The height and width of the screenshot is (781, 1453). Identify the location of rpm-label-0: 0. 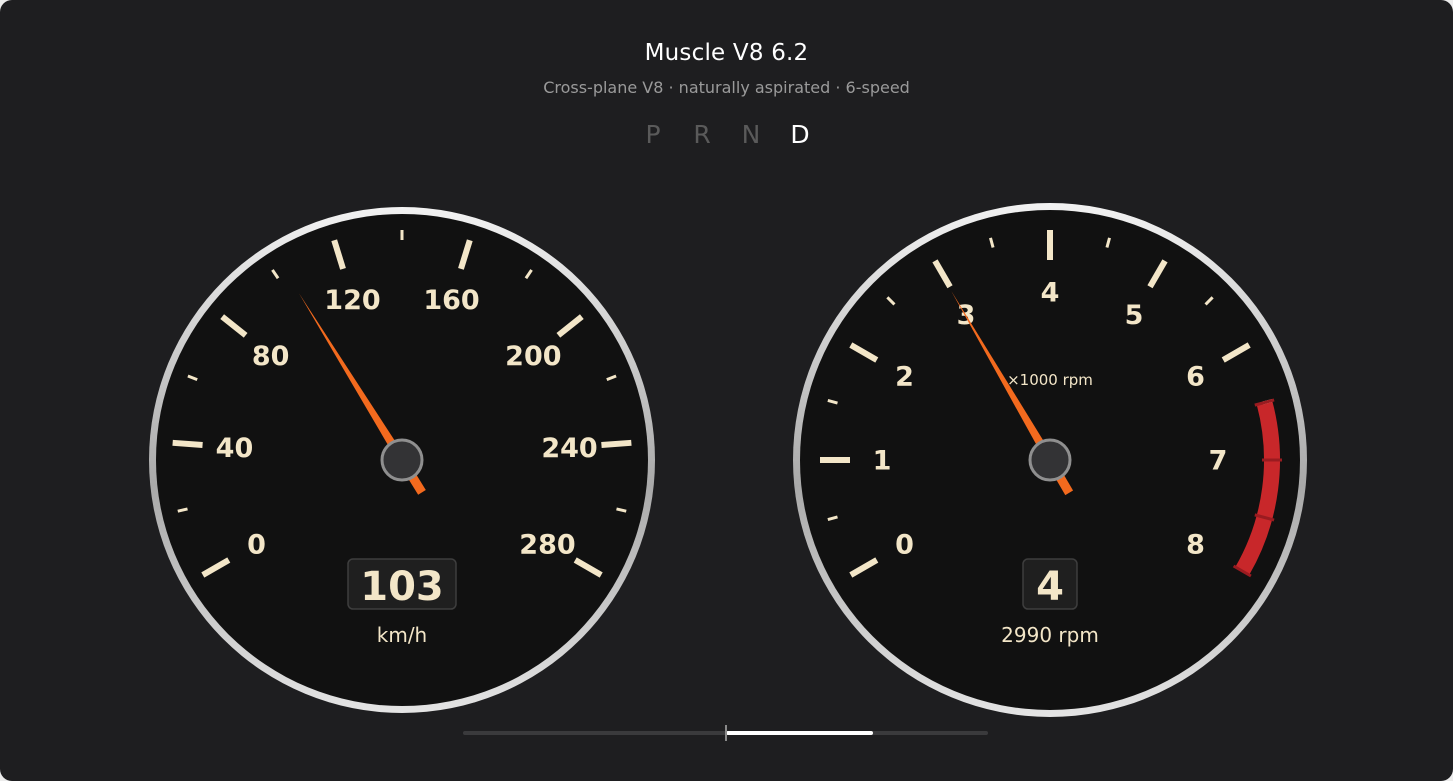
(904, 545).